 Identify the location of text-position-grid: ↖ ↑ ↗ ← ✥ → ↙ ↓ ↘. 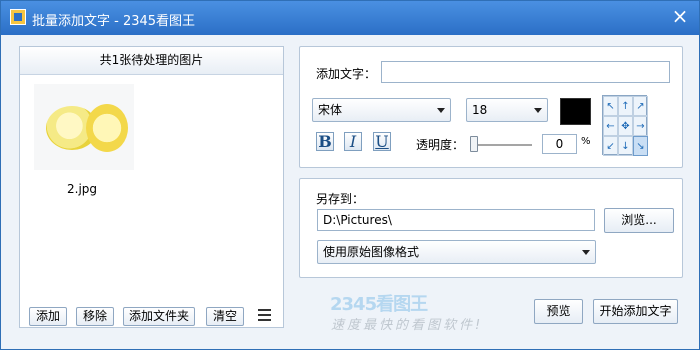
(625, 125).